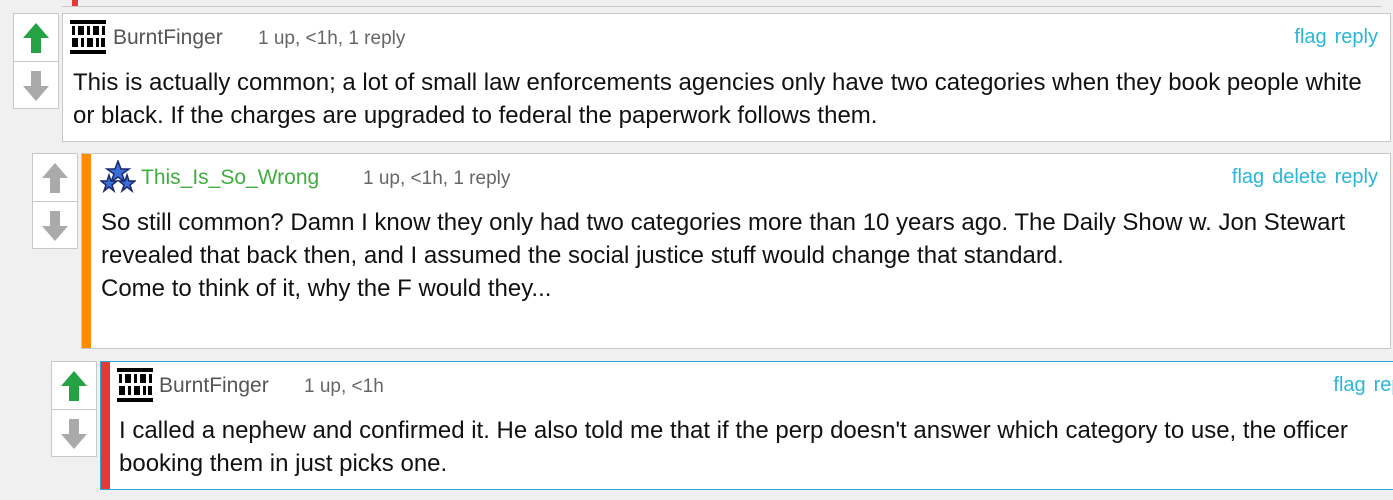 Image resolution: width=1393 pixels, height=500 pixels. Describe the element at coordinates (230, 178) in the screenshot. I see `username-link: This_Is_So_Wrong` at that location.